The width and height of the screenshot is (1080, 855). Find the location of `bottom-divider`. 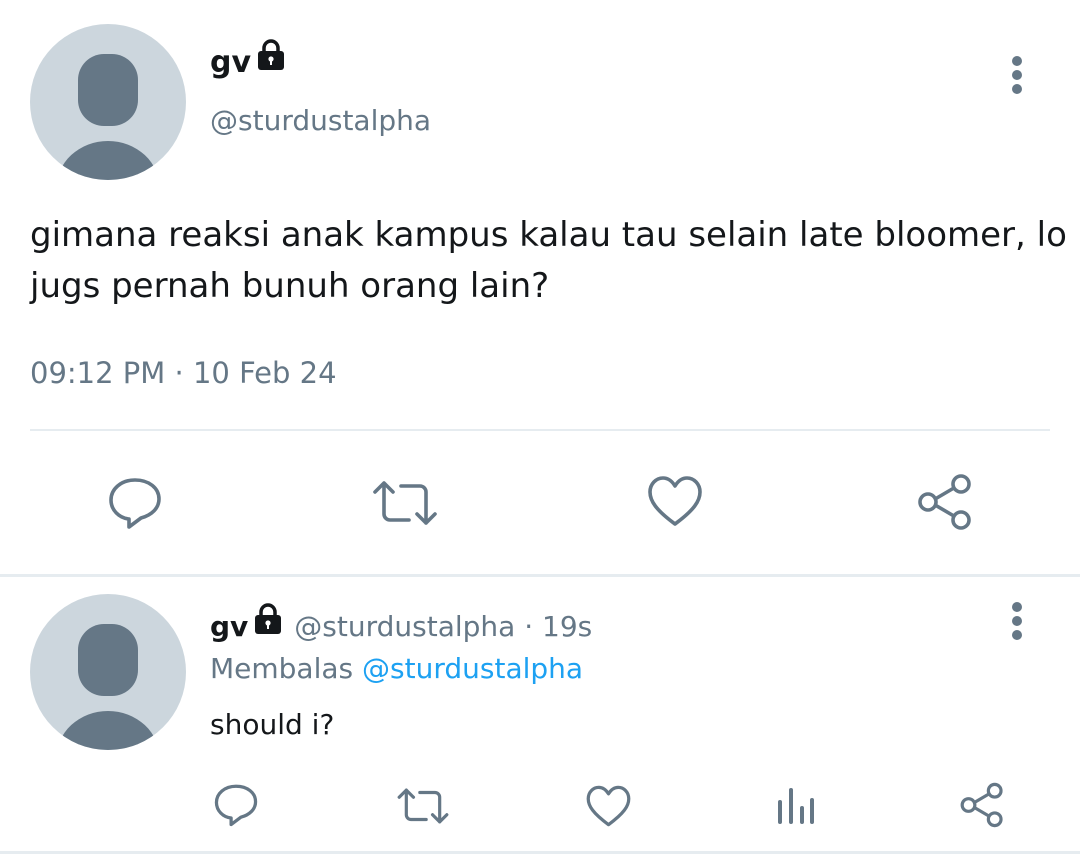

bottom-divider is located at coordinates (540, 852).